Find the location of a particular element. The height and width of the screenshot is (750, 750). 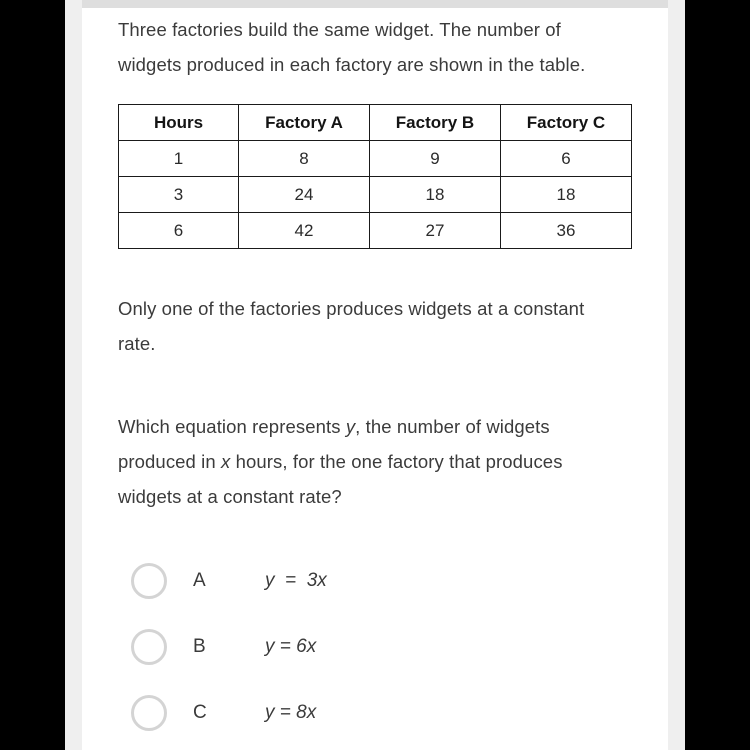

choice-letter-c: C is located at coordinates (200, 712).